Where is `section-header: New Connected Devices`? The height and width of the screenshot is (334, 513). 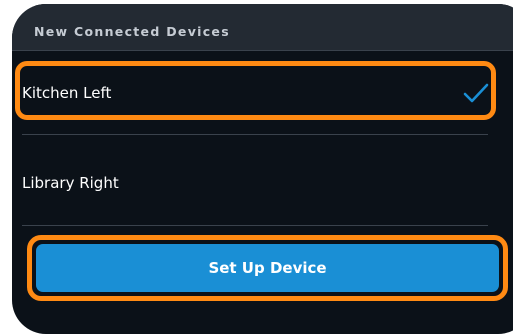 section-header: New Connected Devices is located at coordinates (262, 27).